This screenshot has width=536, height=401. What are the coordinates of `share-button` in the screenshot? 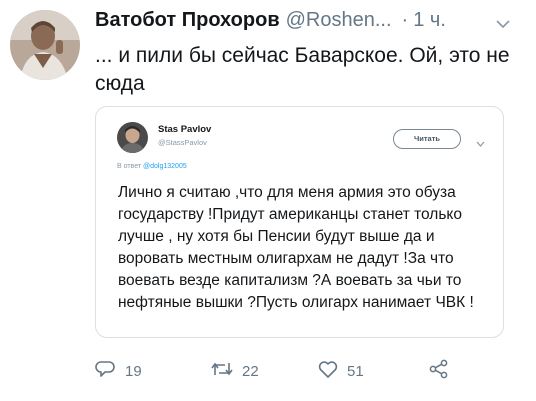 It's located at (439, 371).